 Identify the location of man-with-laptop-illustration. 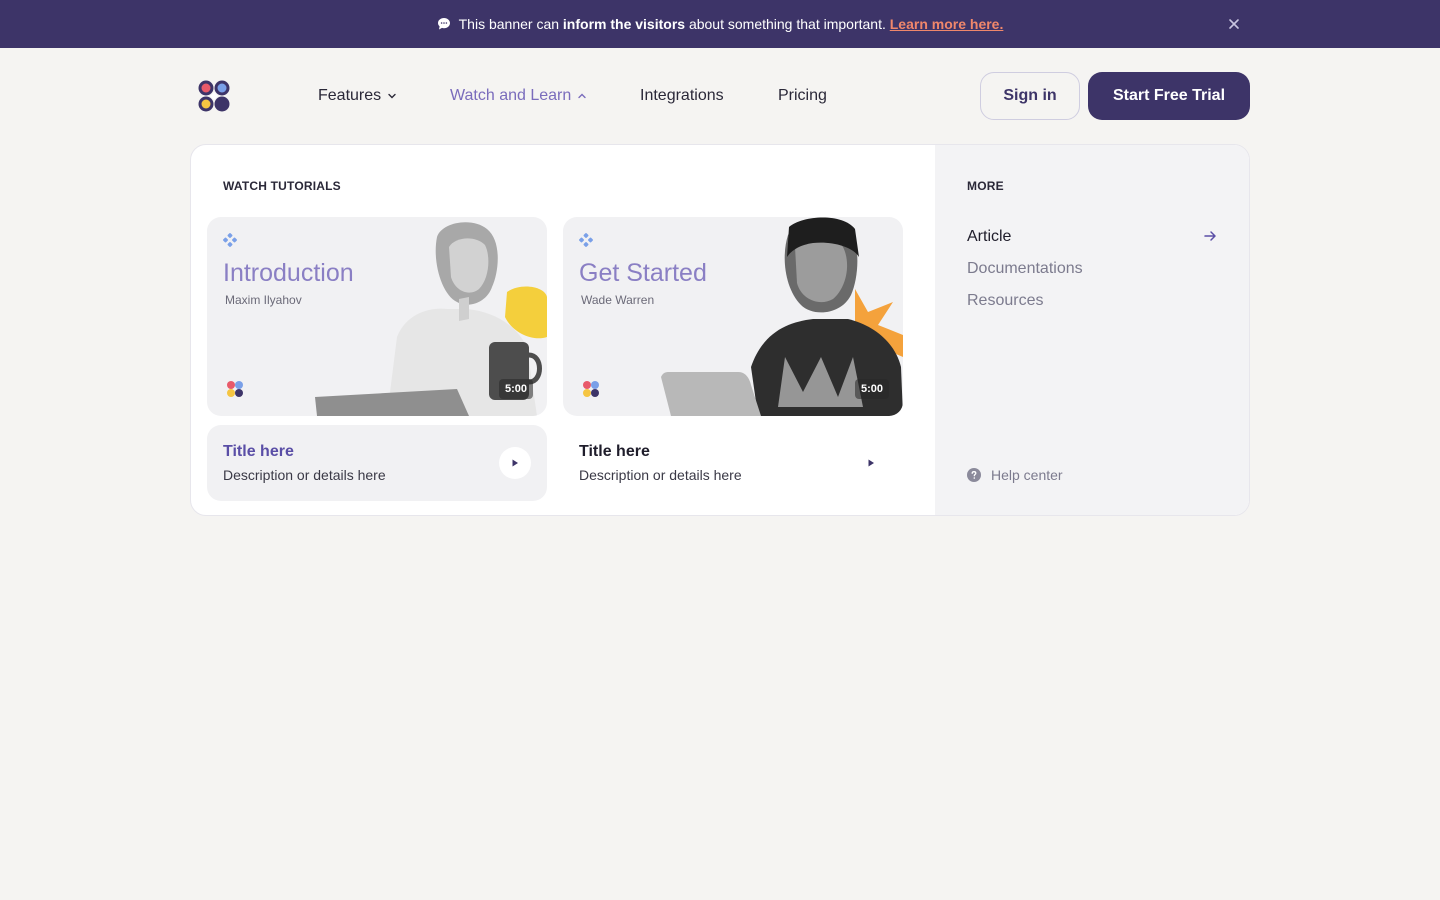
(782, 316).